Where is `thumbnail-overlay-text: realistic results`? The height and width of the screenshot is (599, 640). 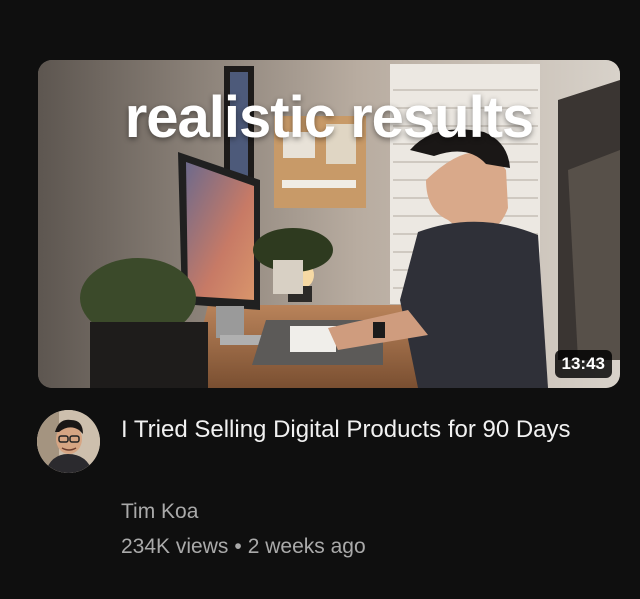
thumbnail-overlay-text: realistic results is located at coordinates (329, 117).